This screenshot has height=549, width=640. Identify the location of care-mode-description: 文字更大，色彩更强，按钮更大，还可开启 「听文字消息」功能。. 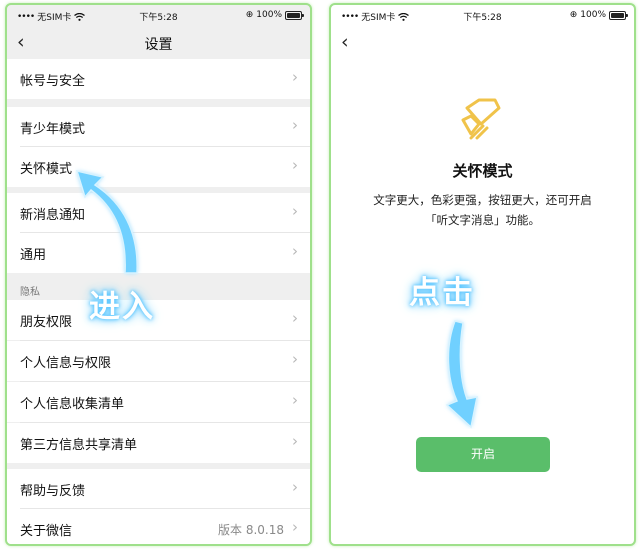
(482, 210).